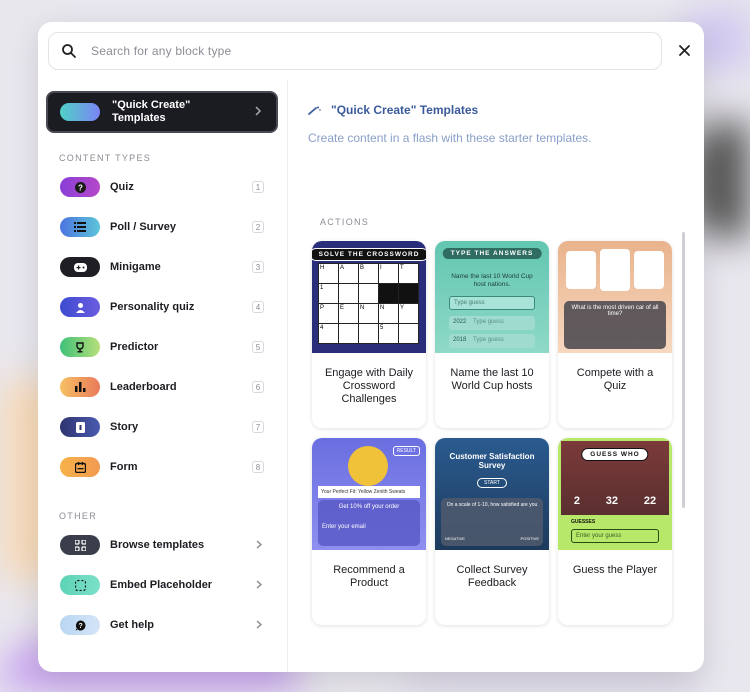 The height and width of the screenshot is (692, 750). Describe the element at coordinates (258, 307) in the screenshot. I see `shortcut-key: 4` at that location.